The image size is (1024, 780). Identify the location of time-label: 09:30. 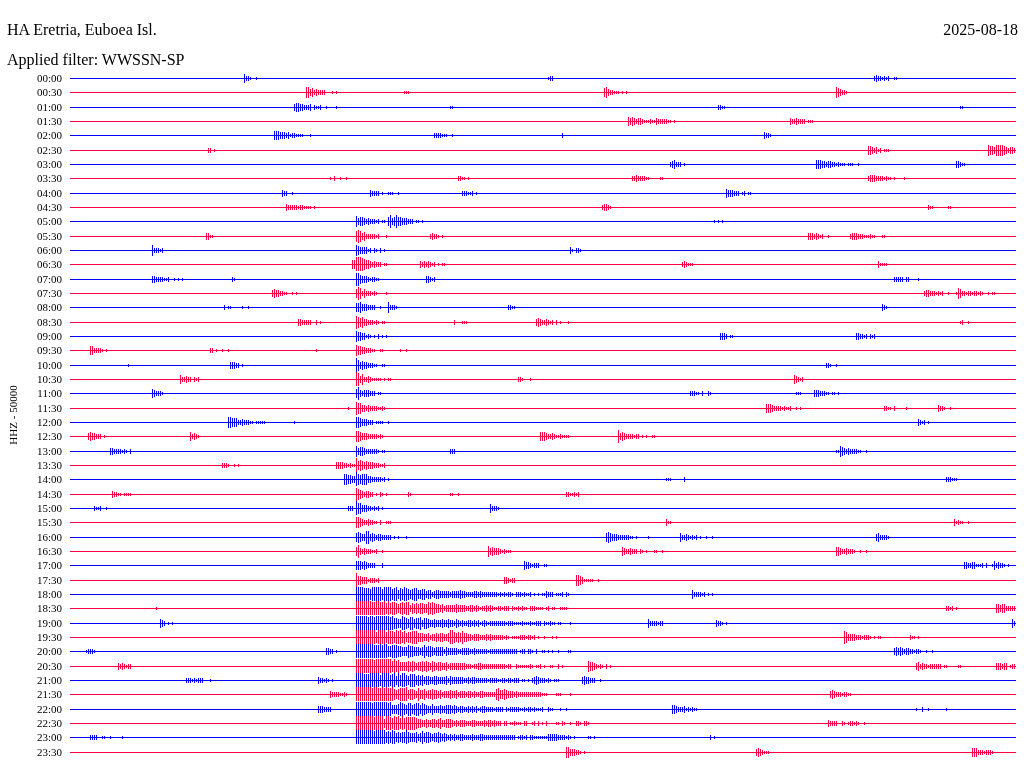
(48, 350).